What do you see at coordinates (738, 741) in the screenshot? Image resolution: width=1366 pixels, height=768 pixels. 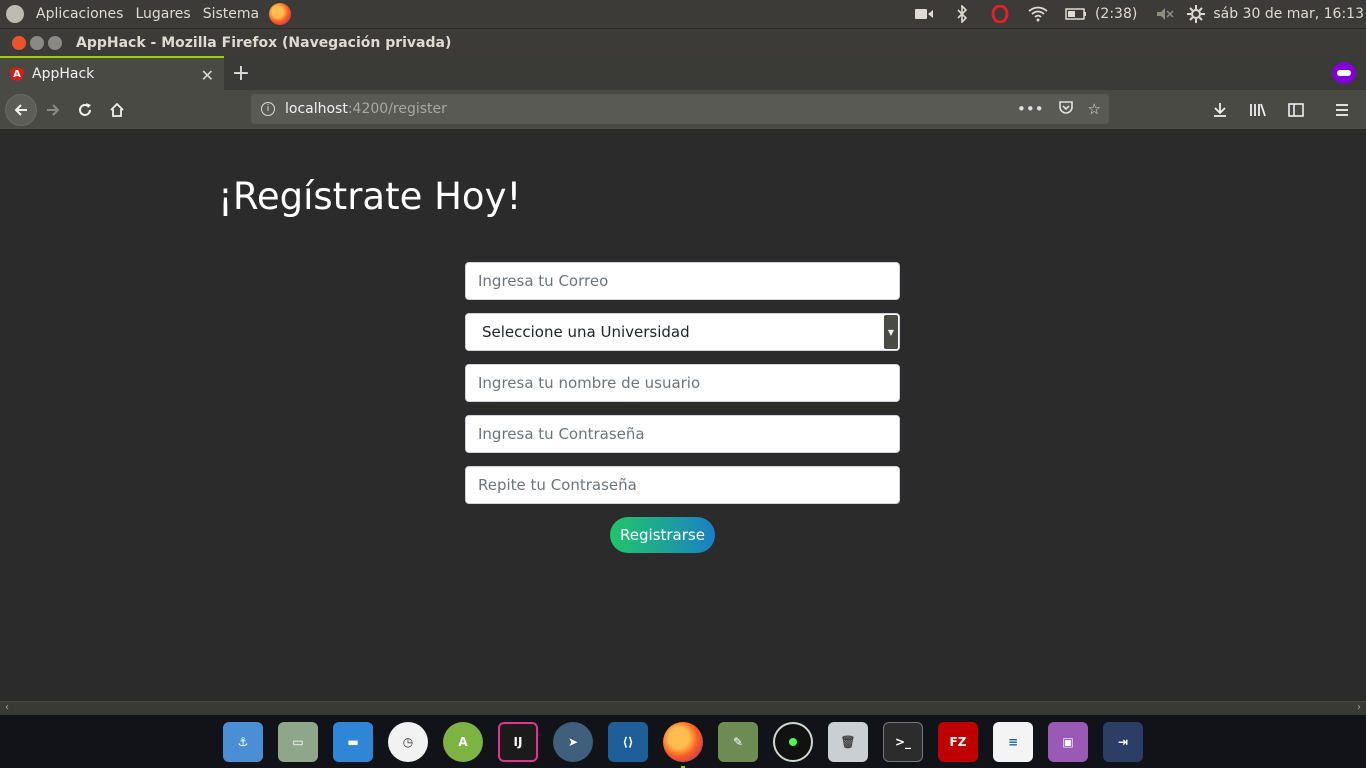 I see `tools-icon: ✎` at bounding box center [738, 741].